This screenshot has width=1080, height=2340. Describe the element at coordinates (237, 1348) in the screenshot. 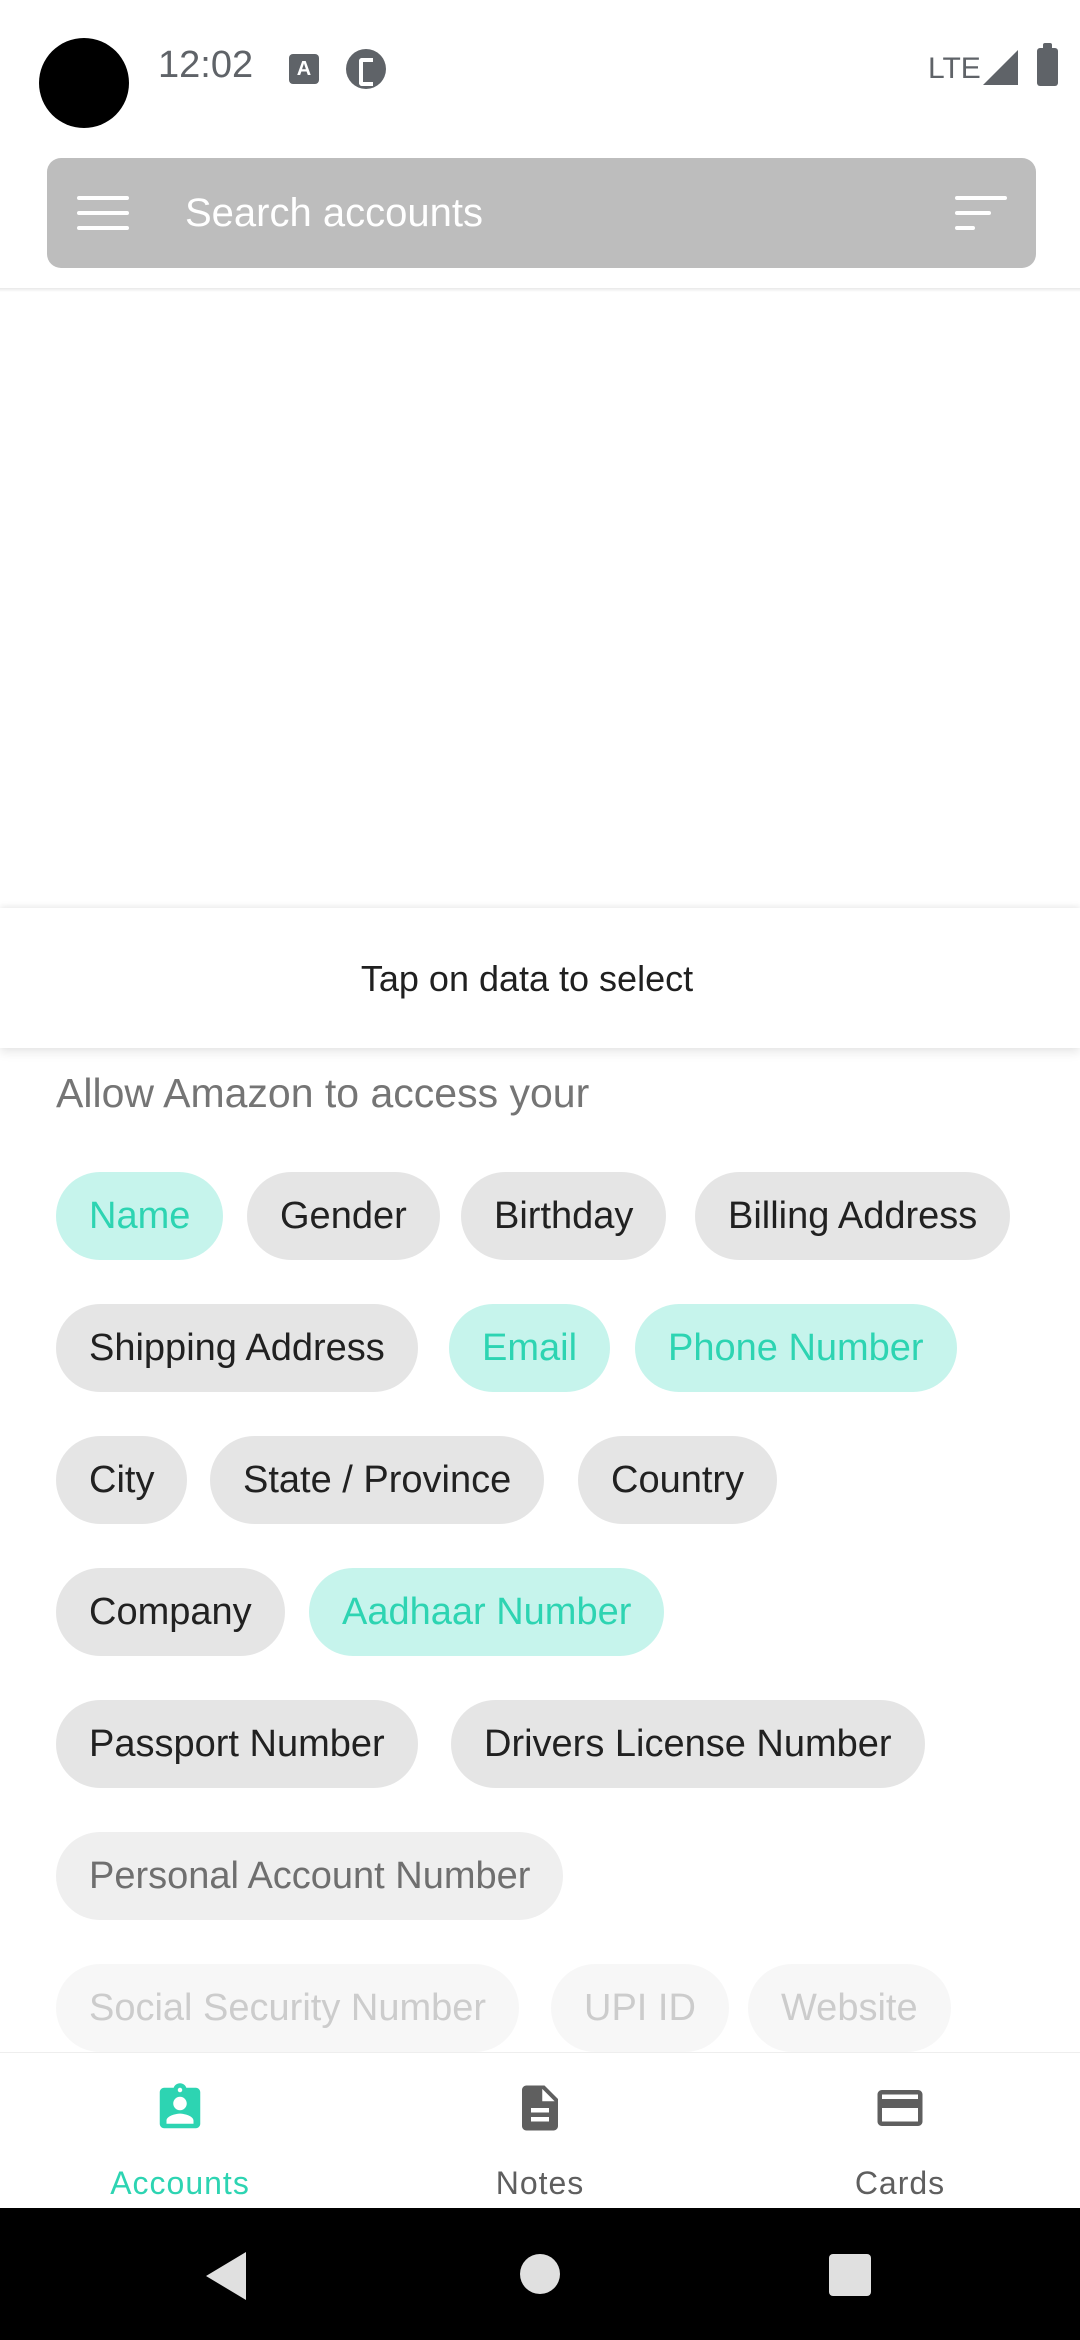

I see `data-chip-shipping-address: Shipping Address` at that location.